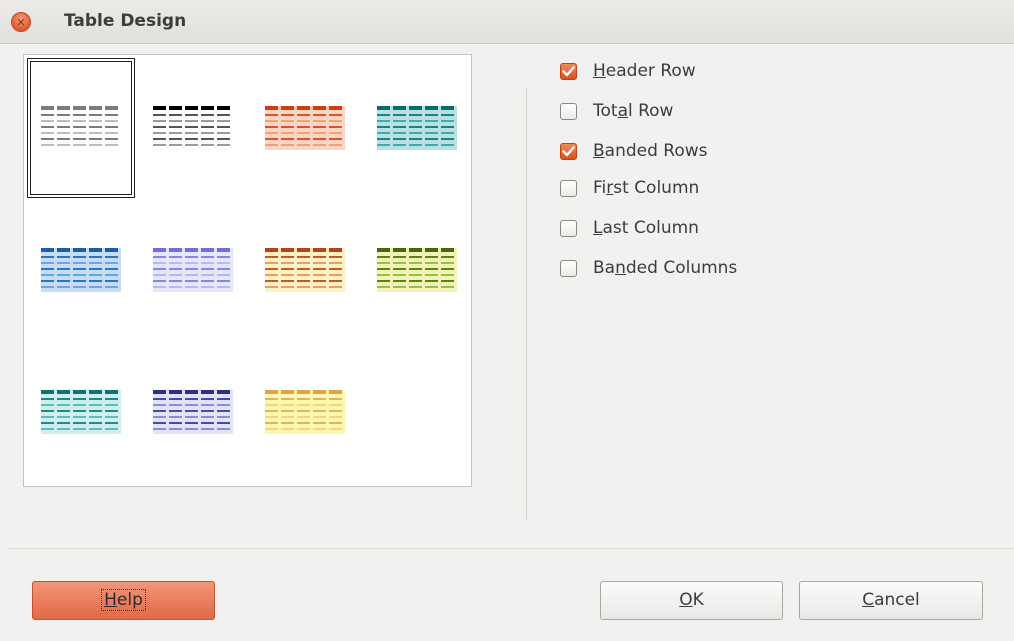 The image size is (1014, 641). I want to click on help-button: Help, so click(123, 600).